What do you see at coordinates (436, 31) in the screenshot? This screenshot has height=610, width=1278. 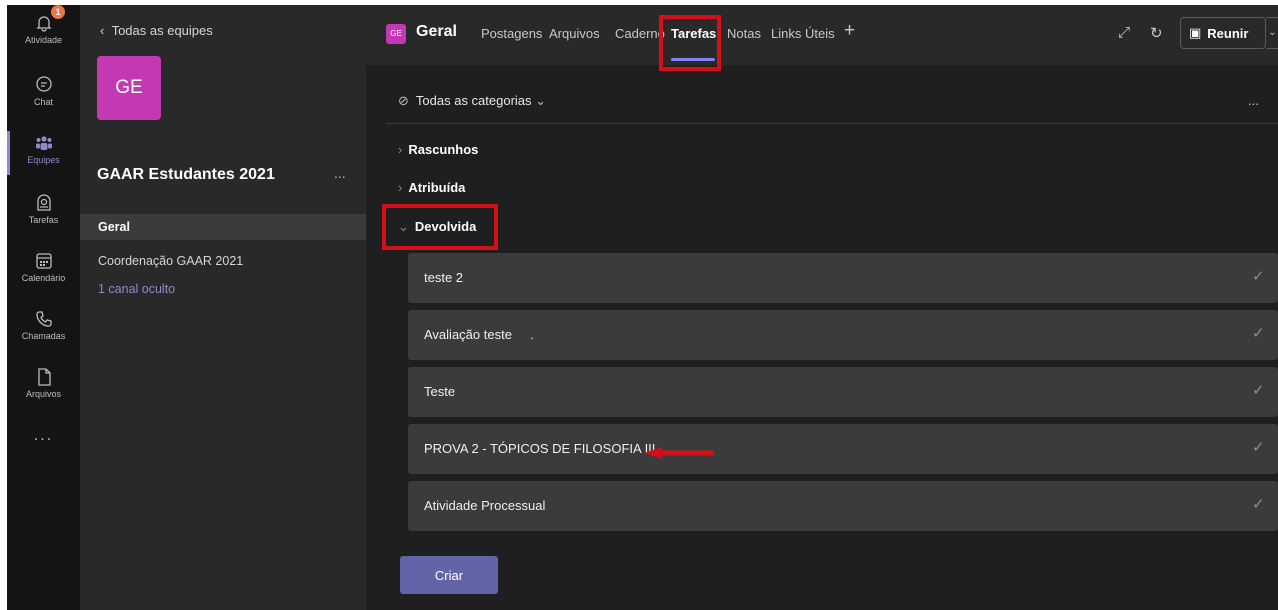 I see `channel-title: Geral` at bounding box center [436, 31].